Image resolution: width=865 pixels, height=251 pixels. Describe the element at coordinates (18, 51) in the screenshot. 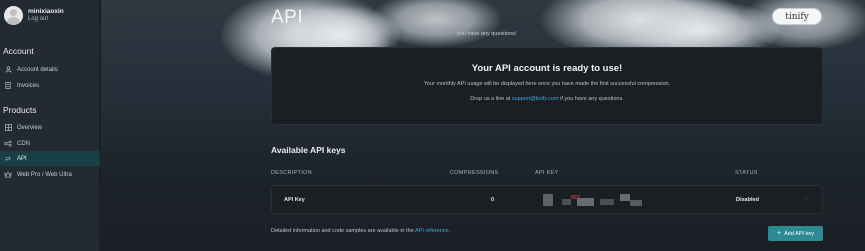

I see `section-title-account: Account` at that location.